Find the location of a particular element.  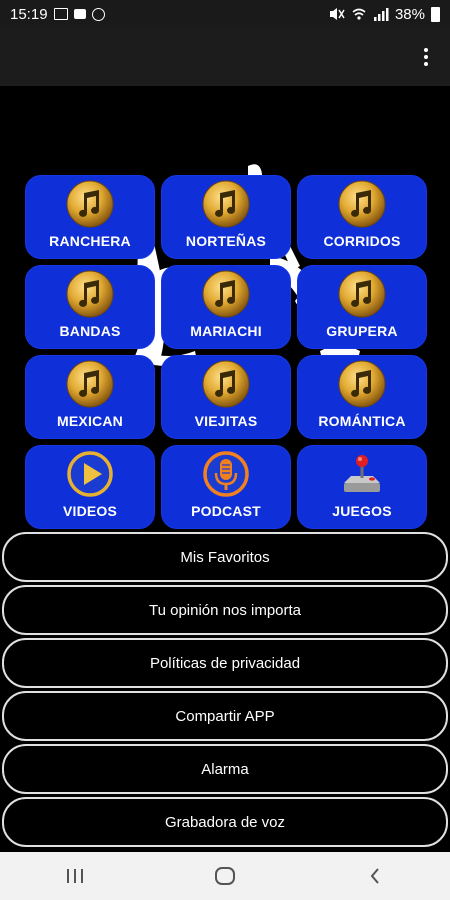

tile-grupera: GRUPERA is located at coordinates (362, 307).